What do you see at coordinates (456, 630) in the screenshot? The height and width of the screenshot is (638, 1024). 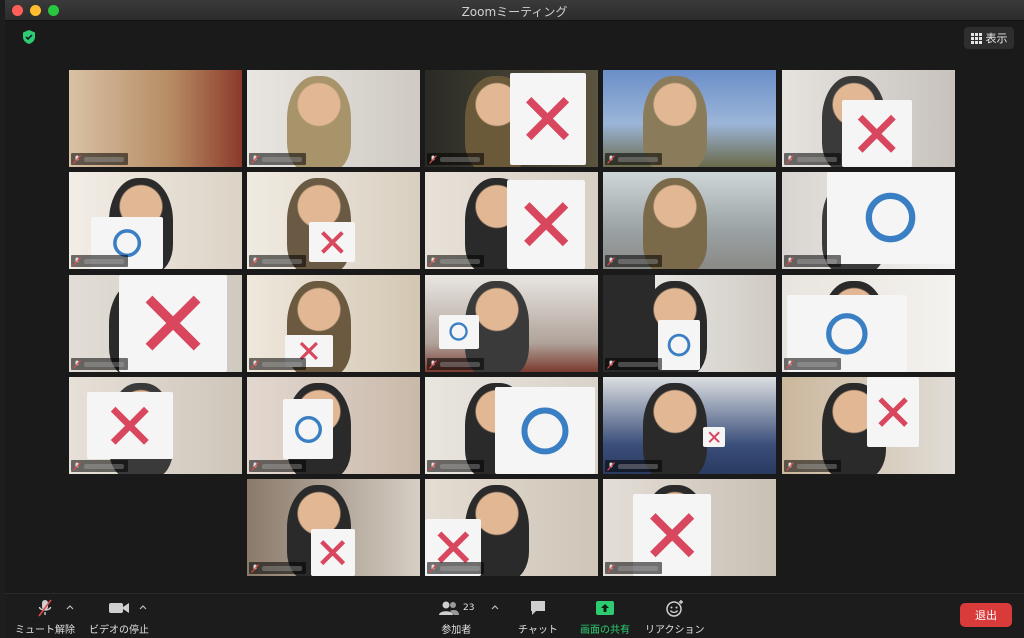 I see `participants-label: 参加者` at bounding box center [456, 630].